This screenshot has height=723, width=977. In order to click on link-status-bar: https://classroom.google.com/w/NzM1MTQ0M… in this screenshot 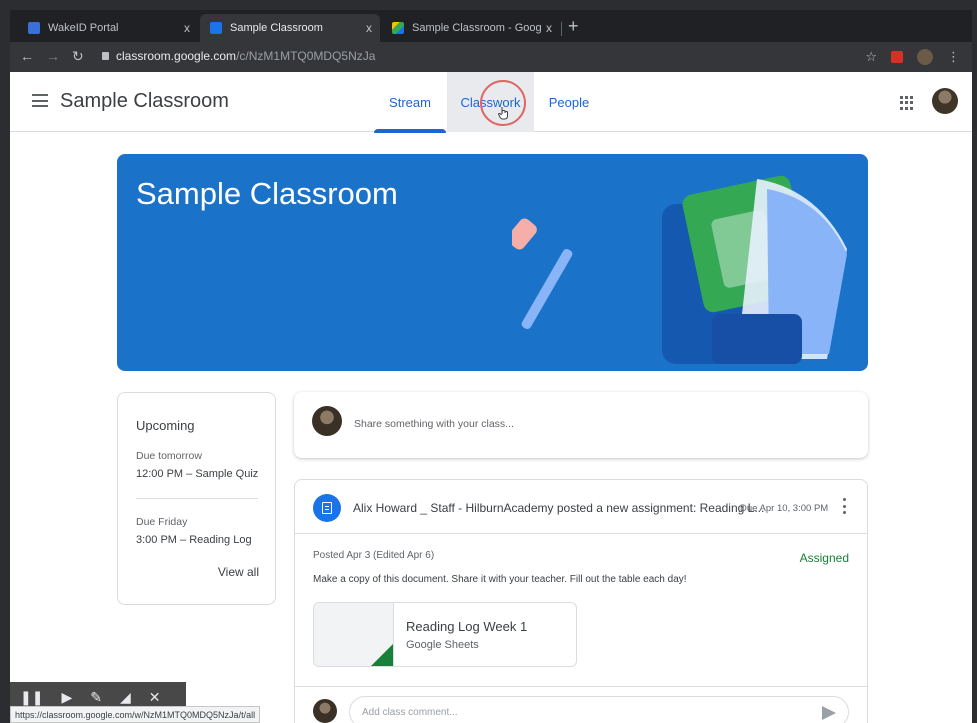, I will do `click(135, 714)`.